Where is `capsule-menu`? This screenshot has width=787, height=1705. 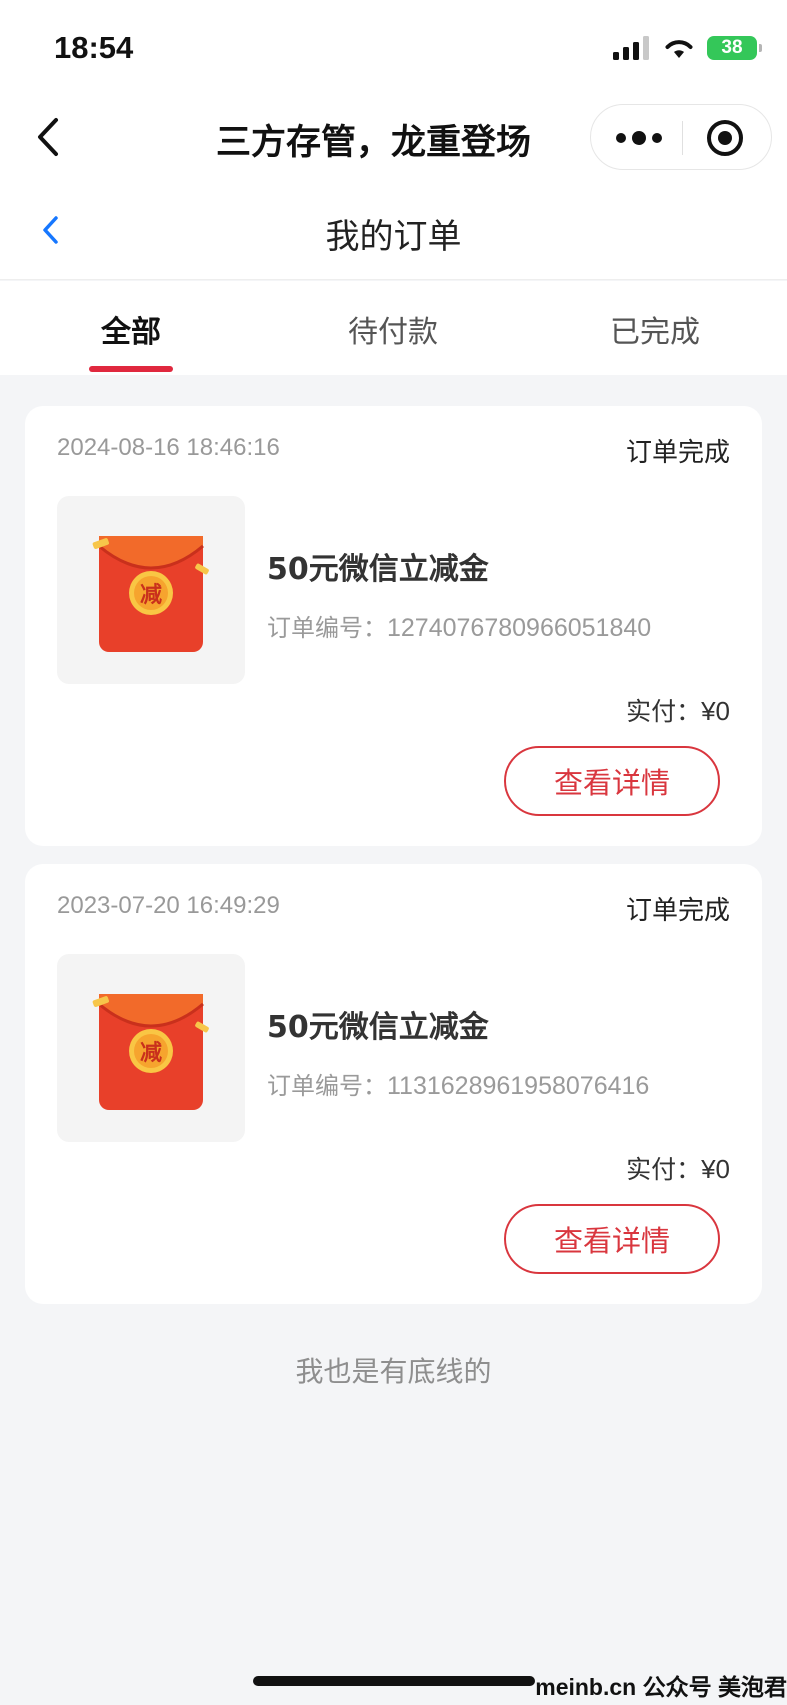
capsule-menu is located at coordinates (681, 137).